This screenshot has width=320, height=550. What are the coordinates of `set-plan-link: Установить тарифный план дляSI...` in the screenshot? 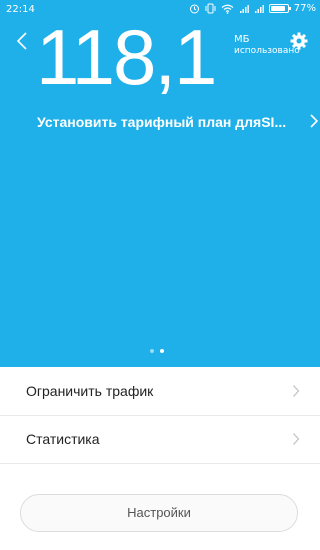 It's located at (172, 122).